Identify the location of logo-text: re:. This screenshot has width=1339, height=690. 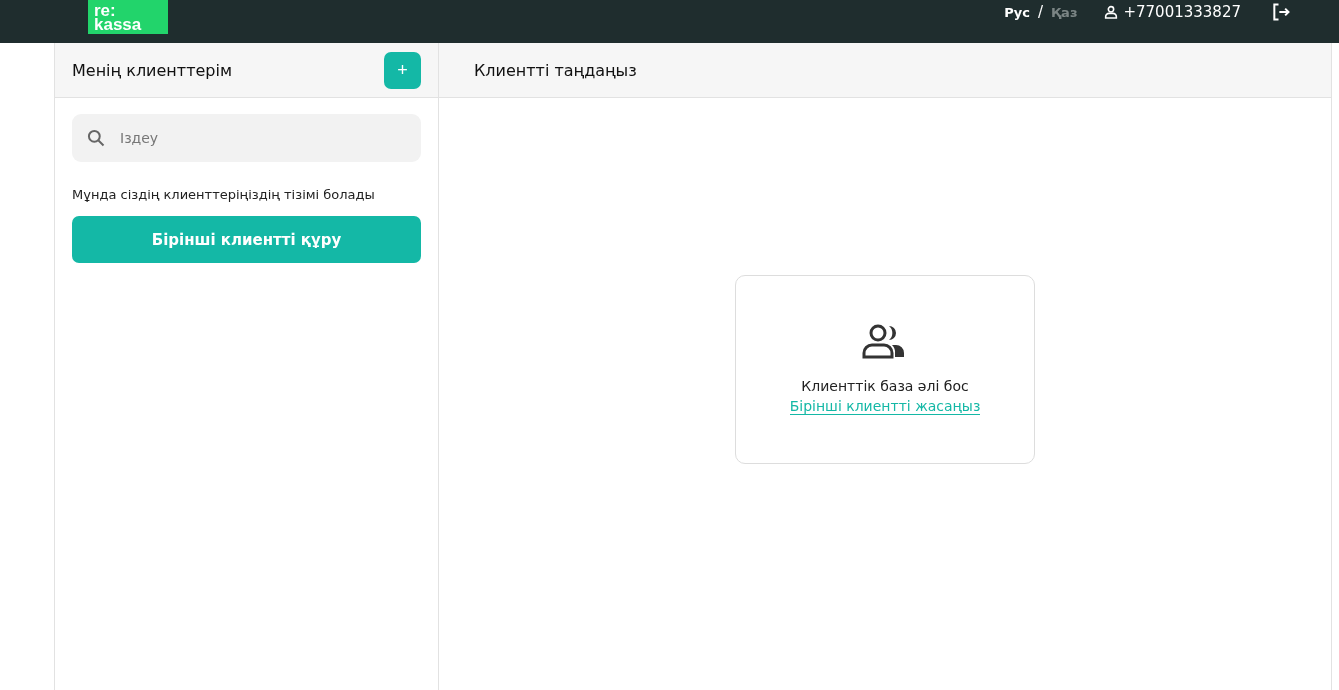
(105, 11).